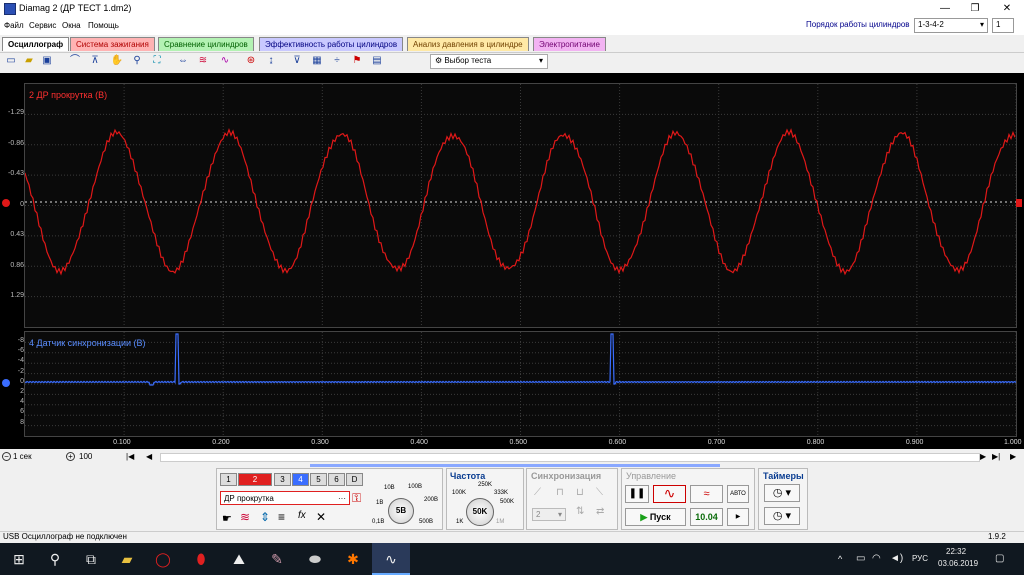 This screenshot has height=575, width=1024. Describe the element at coordinates (738, 494) in the screenshot. I see `auto-timer-button: АВТО` at that location.